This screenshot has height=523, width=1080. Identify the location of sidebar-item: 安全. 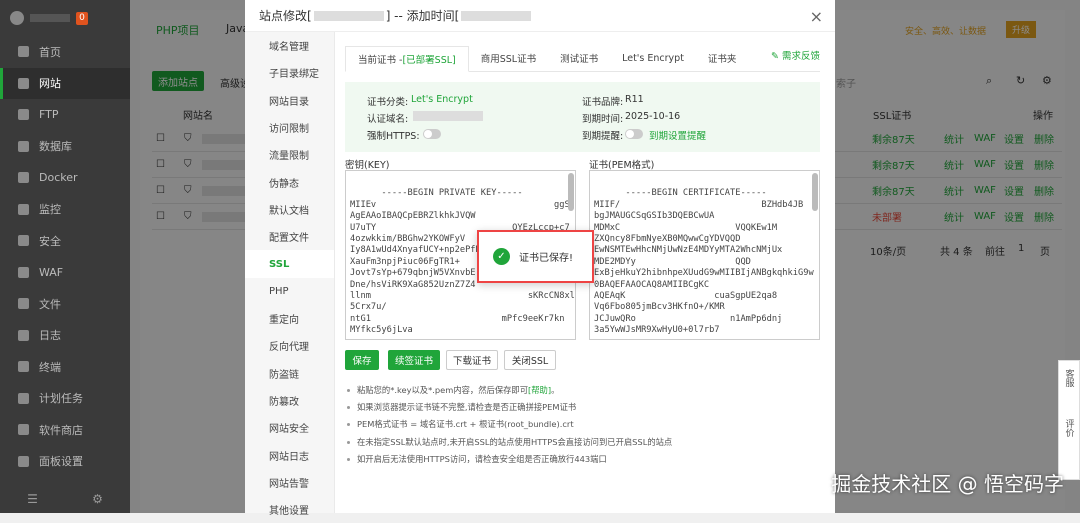
(65, 241).